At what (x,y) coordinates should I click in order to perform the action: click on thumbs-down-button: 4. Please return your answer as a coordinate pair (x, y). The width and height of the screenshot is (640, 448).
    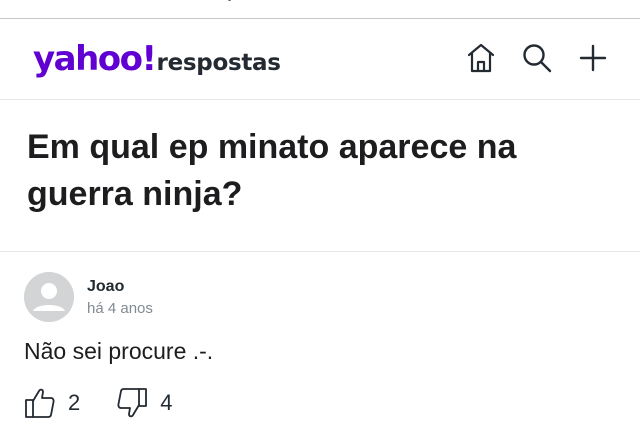
    Looking at the image, I should click on (144, 403).